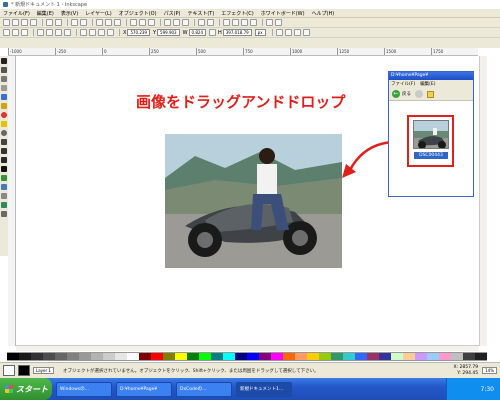  I want to click on layer-select: Layer 1, so click(43, 370).